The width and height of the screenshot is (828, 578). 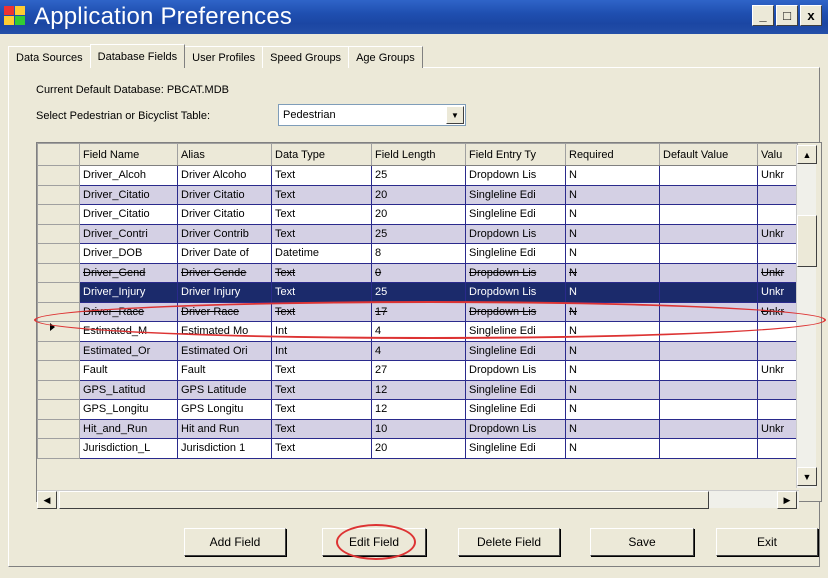 I want to click on column-header: Field Name, so click(x=128, y=154).